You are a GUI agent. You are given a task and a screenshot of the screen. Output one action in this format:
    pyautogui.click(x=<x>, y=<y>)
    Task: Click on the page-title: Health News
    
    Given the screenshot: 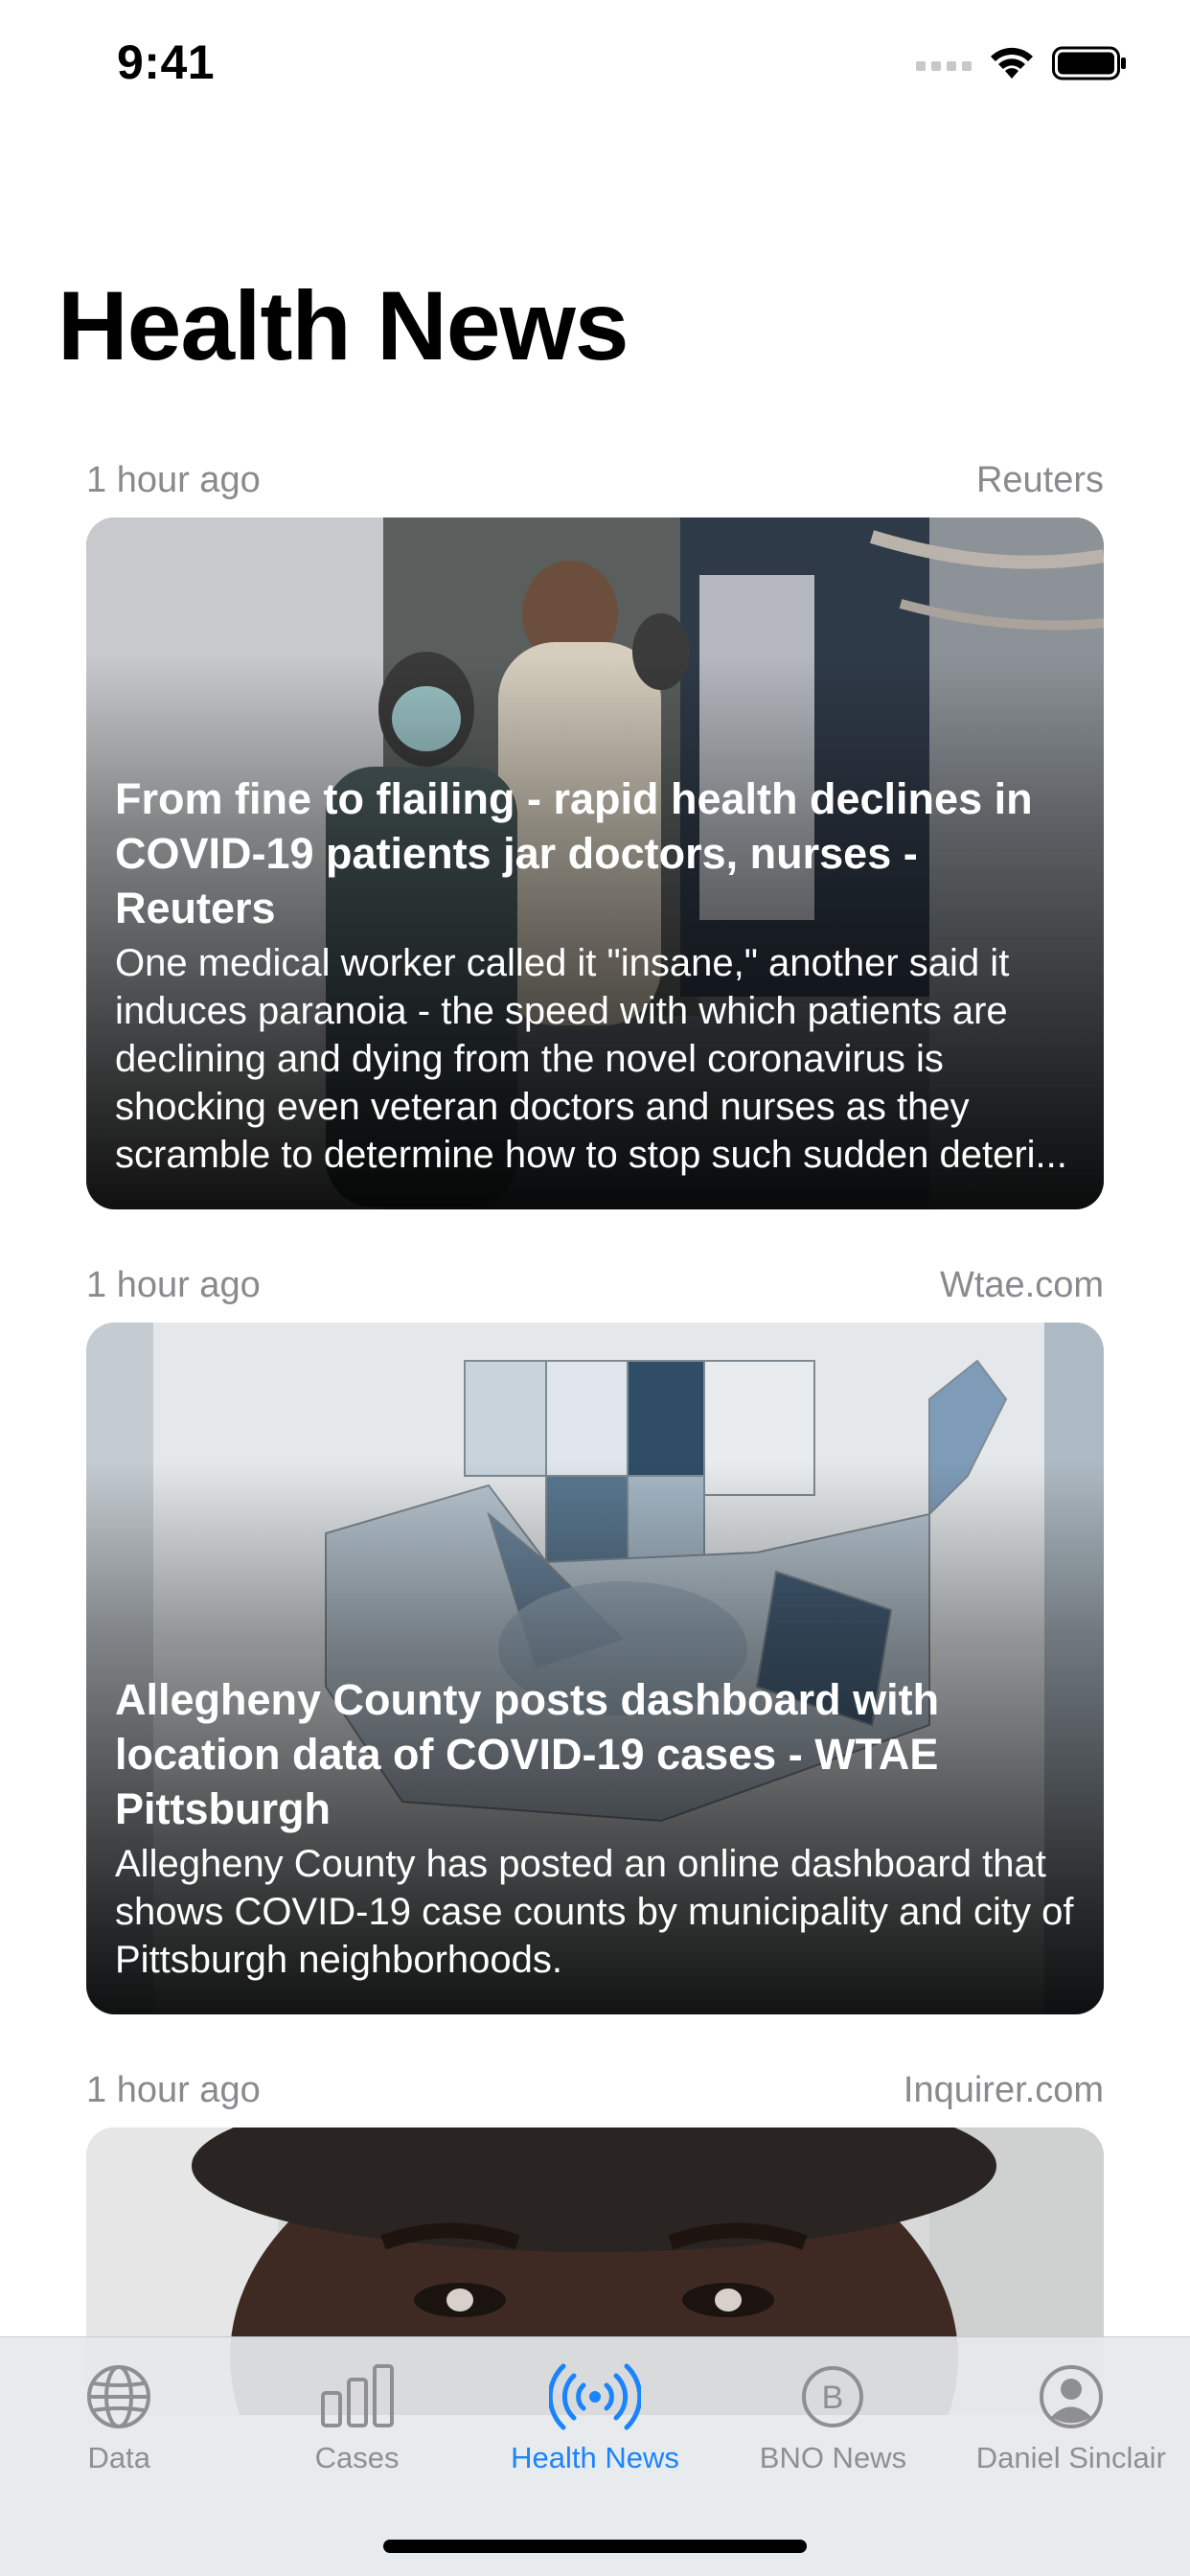 What is the action you would take?
    pyautogui.click(x=343, y=325)
    